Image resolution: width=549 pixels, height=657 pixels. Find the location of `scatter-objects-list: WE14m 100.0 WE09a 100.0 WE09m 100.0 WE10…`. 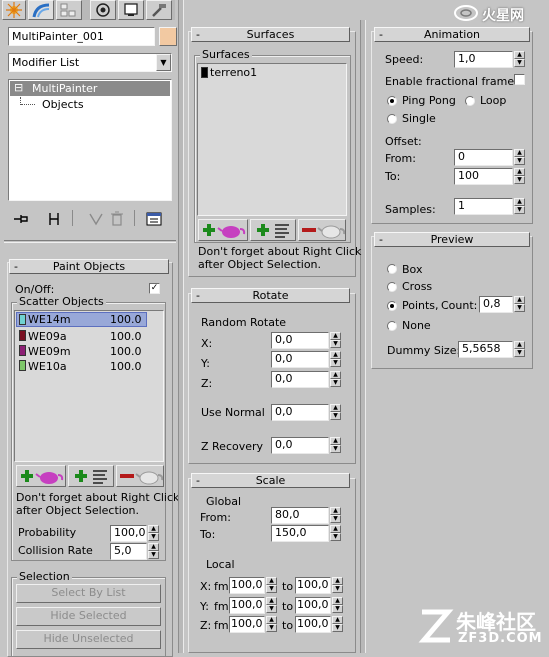

scatter-objects-list: WE14m 100.0 WE09a 100.0 WE09m 100.0 WE10… is located at coordinates (89, 386).